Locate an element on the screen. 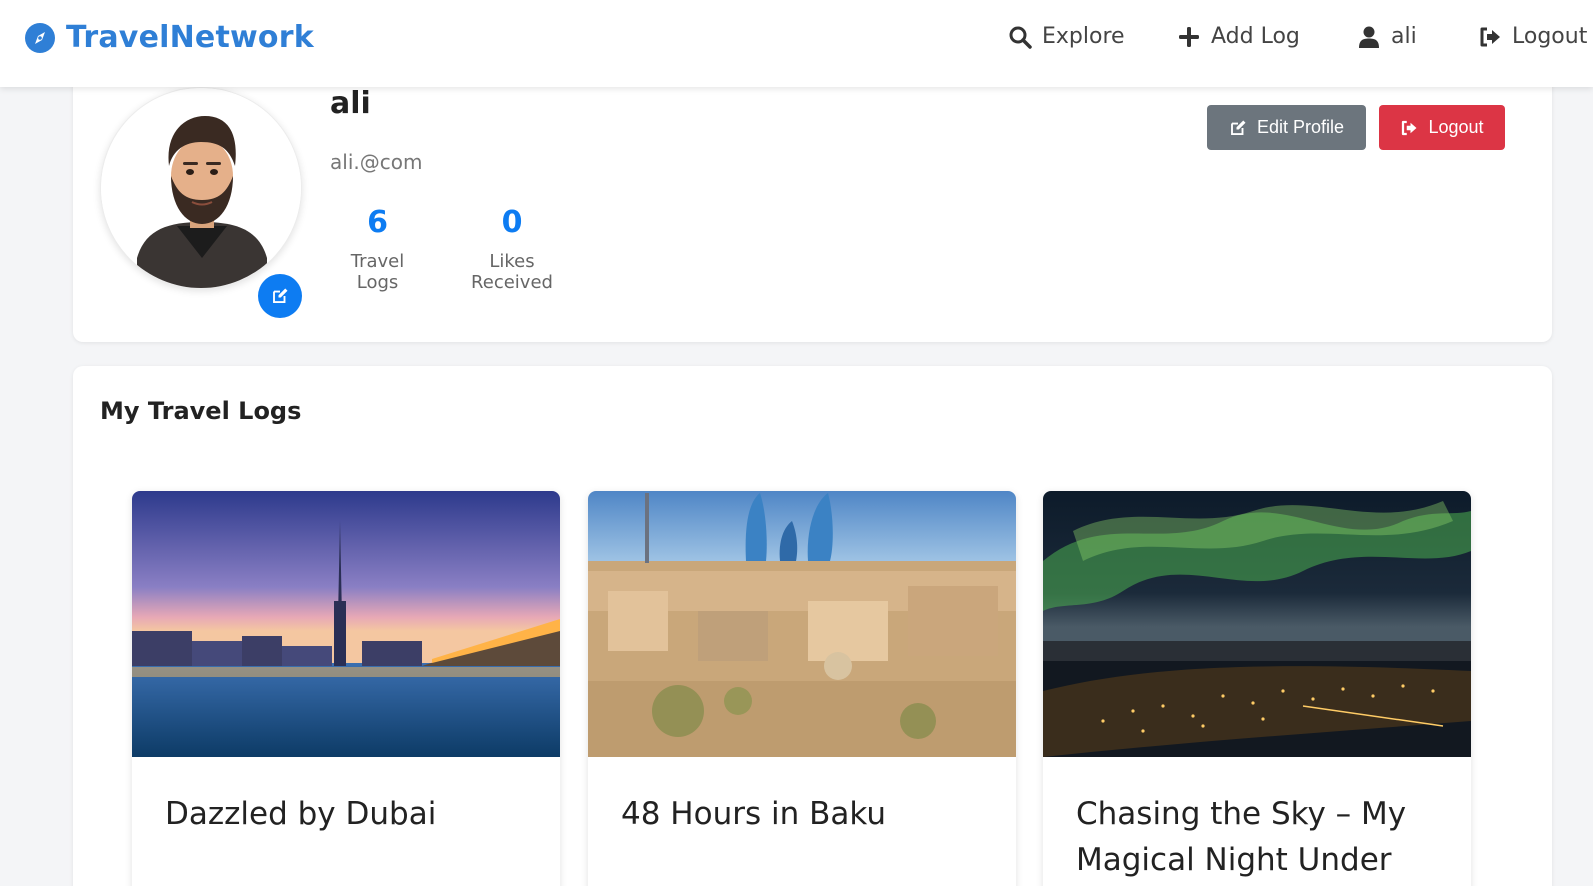 Image resolution: width=1593 pixels, height=886 pixels. avatar is located at coordinates (201, 188).